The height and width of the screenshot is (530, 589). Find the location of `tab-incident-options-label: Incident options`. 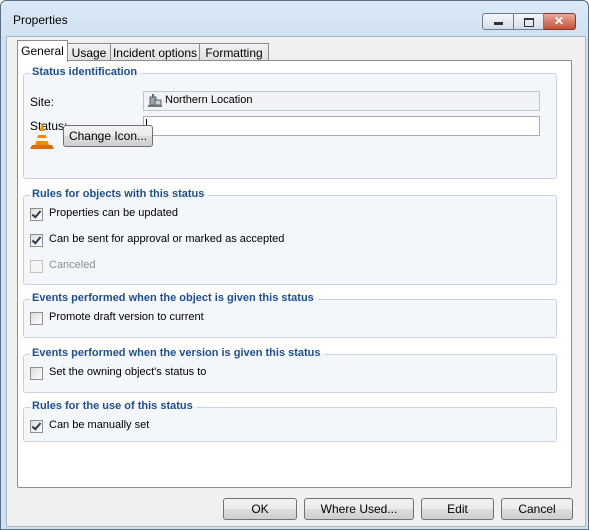

tab-incident-options-label: Incident options is located at coordinates (155, 53).